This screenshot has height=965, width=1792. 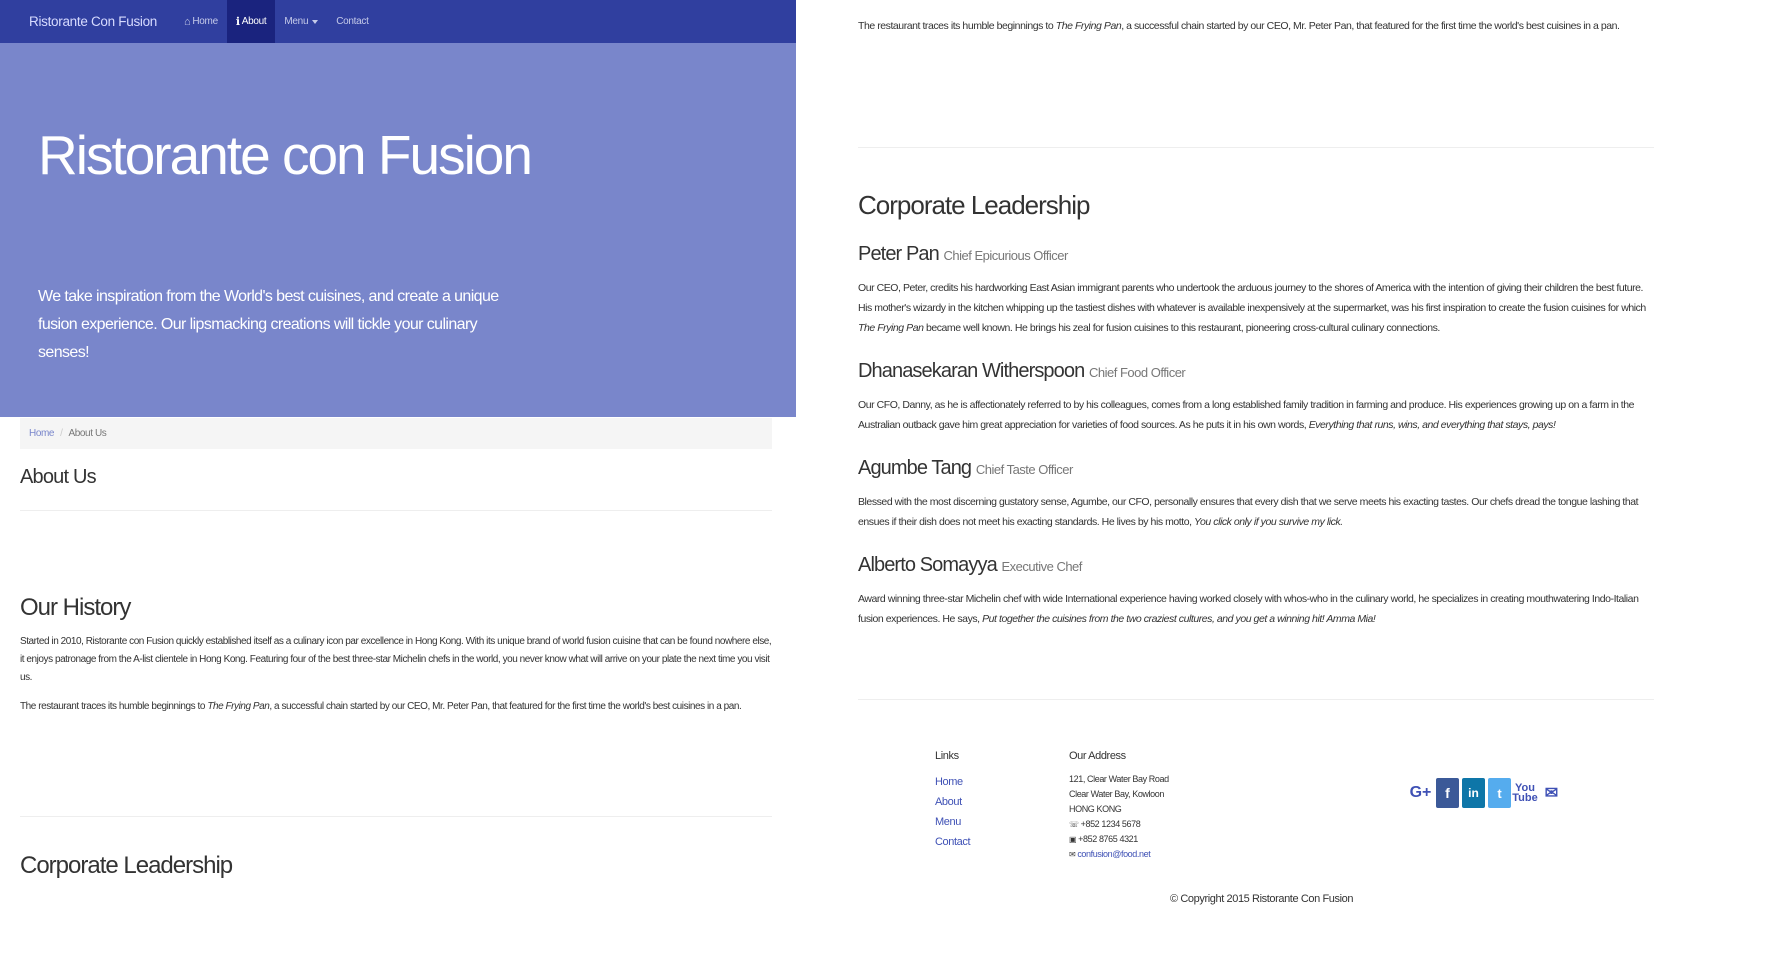 I want to click on facebook-icon: f, so click(x=1447, y=793).